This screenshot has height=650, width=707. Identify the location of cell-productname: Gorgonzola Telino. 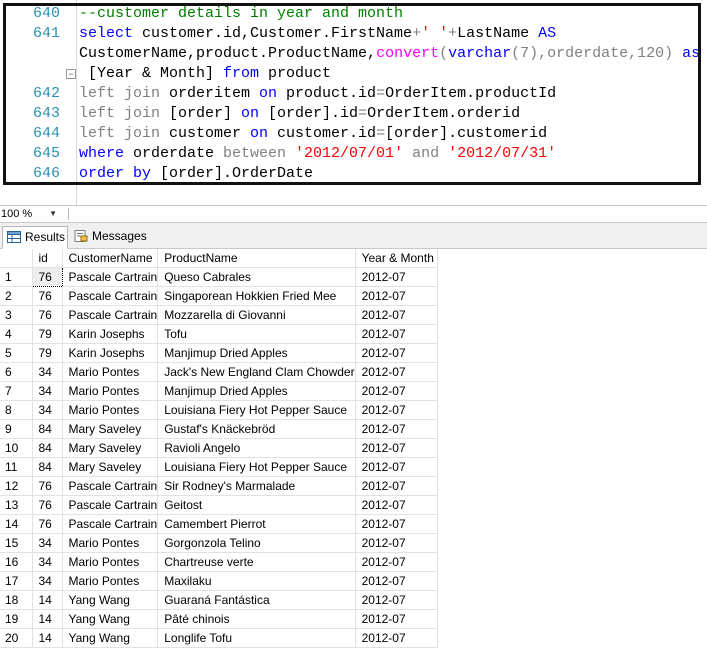
(256, 543).